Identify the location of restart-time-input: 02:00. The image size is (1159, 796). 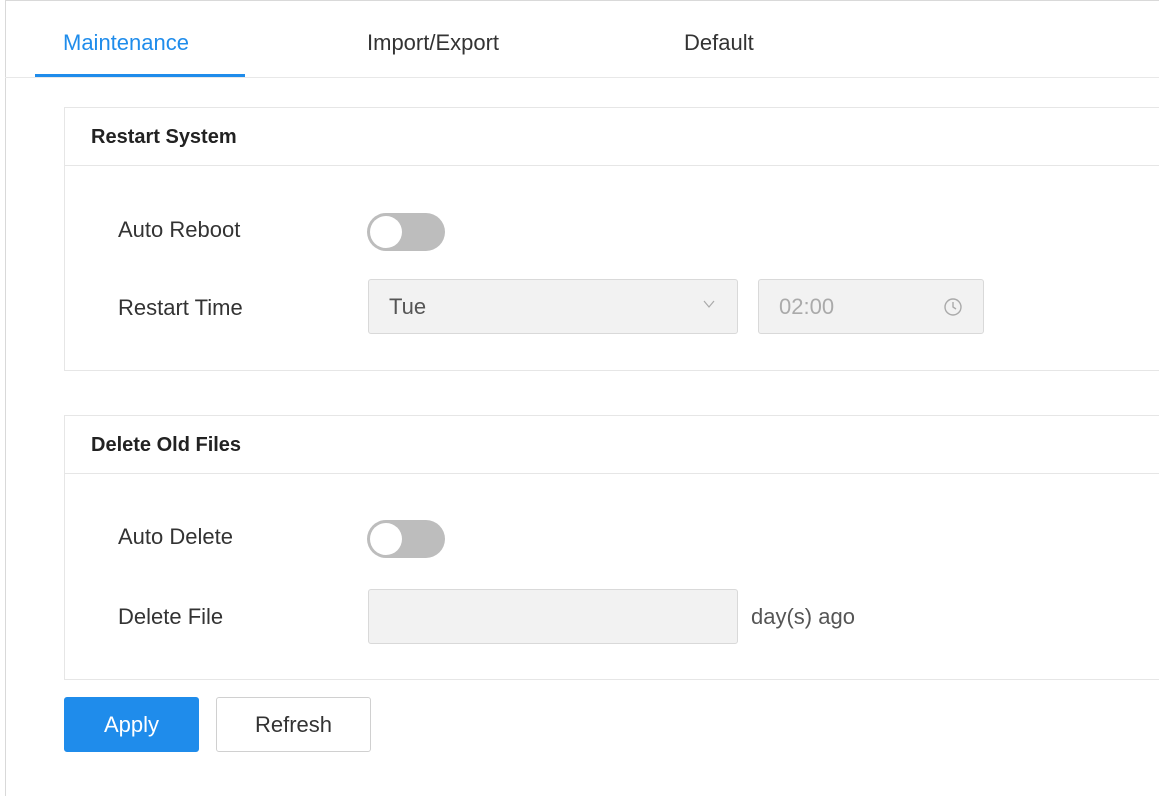
(871, 306).